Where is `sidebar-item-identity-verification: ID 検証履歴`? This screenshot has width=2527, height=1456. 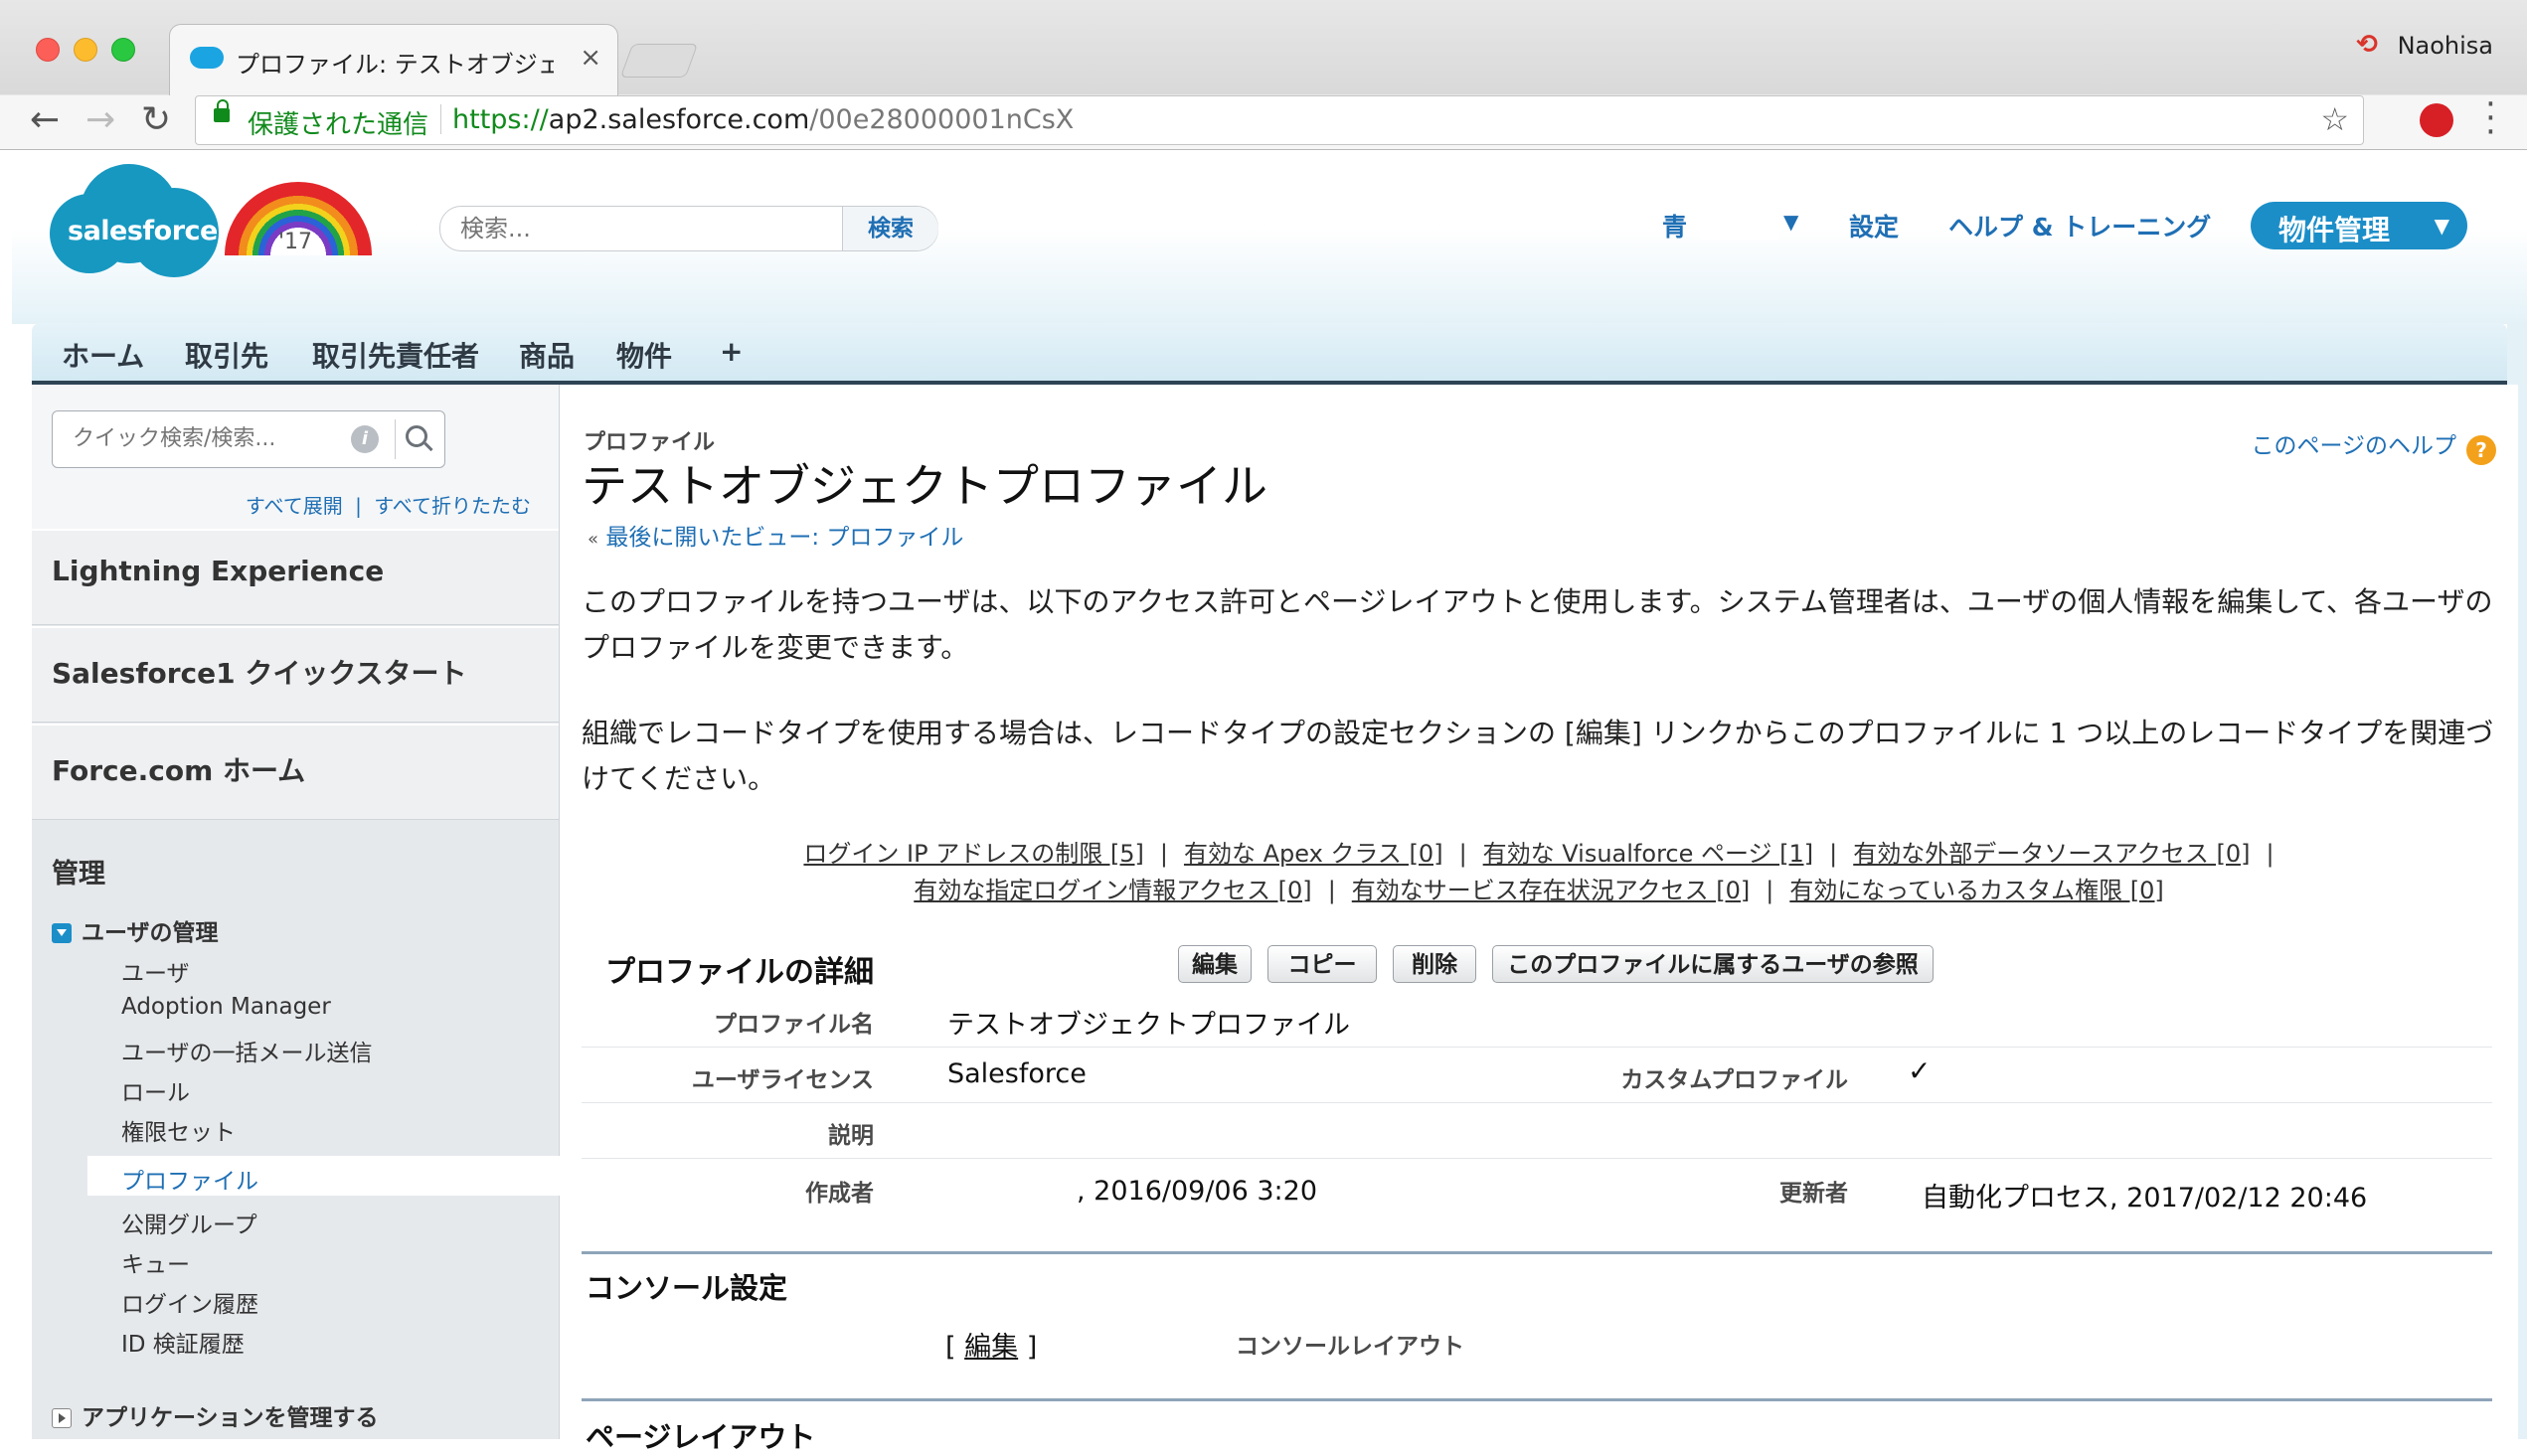 sidebar-item-identity-verification: ID 検証履歴 is located at coordinates (183, 1342).